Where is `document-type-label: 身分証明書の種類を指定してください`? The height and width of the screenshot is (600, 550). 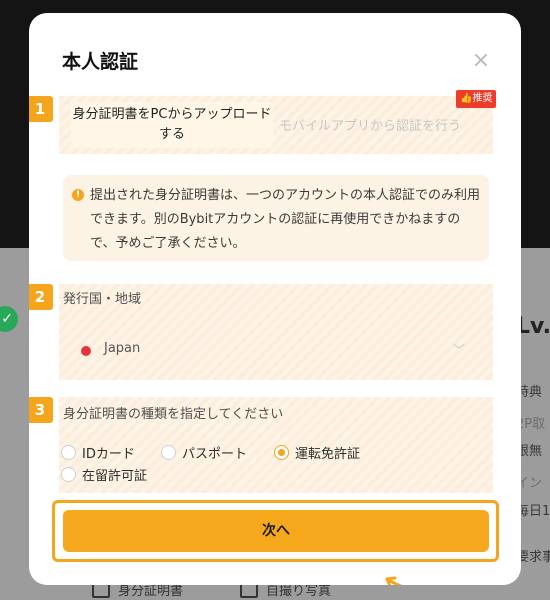
document-type-label: 身分証明書の種類を指定してください is located at coordinates (173, 414).